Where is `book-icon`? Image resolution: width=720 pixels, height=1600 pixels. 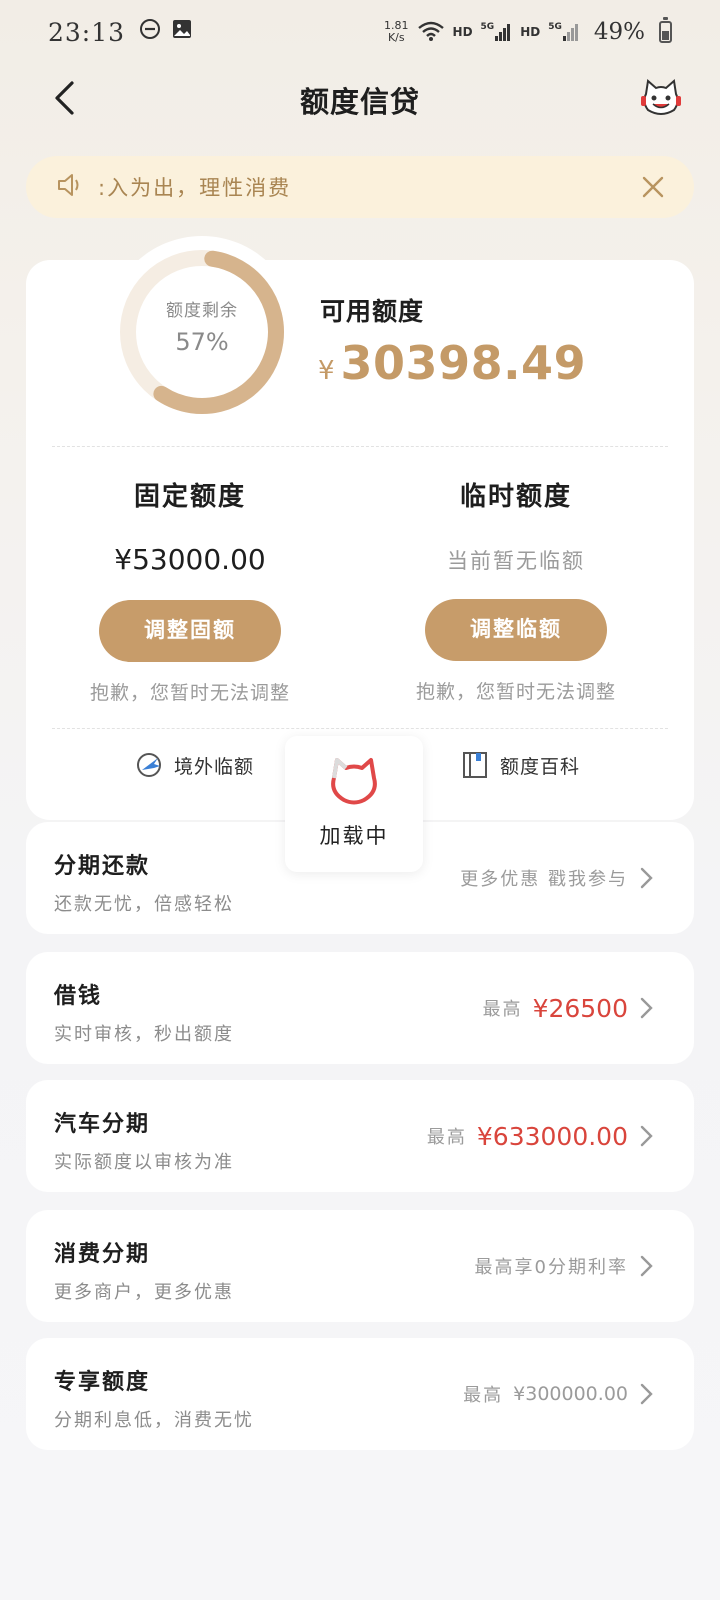
book-icon is located at coordinates (475, 765).